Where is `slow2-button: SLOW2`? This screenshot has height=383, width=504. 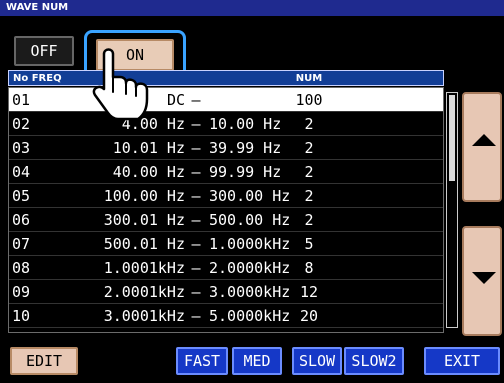 slow2-button: SLOW2 is located at coordinates (374, 361).